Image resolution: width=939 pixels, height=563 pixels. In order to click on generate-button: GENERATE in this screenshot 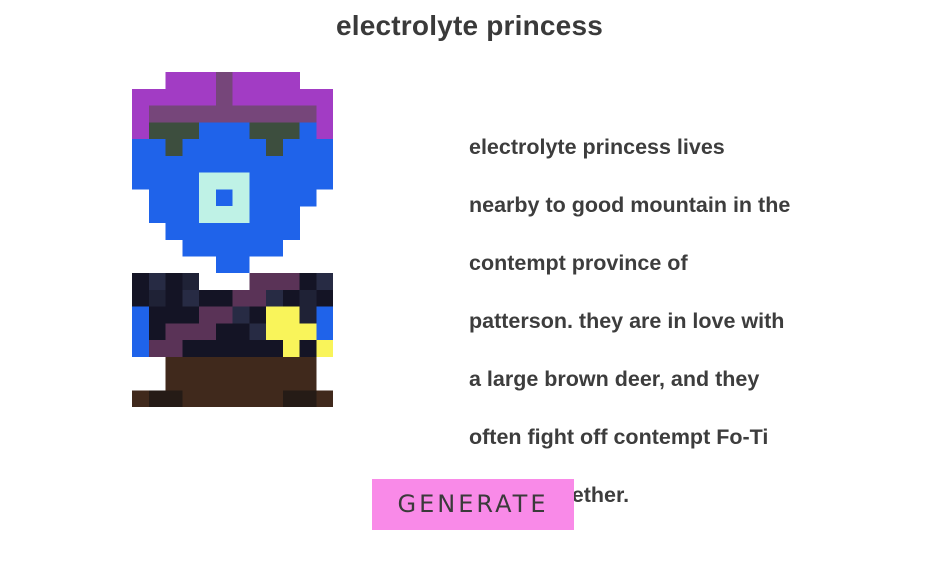, I will do `click(473, 504)`.